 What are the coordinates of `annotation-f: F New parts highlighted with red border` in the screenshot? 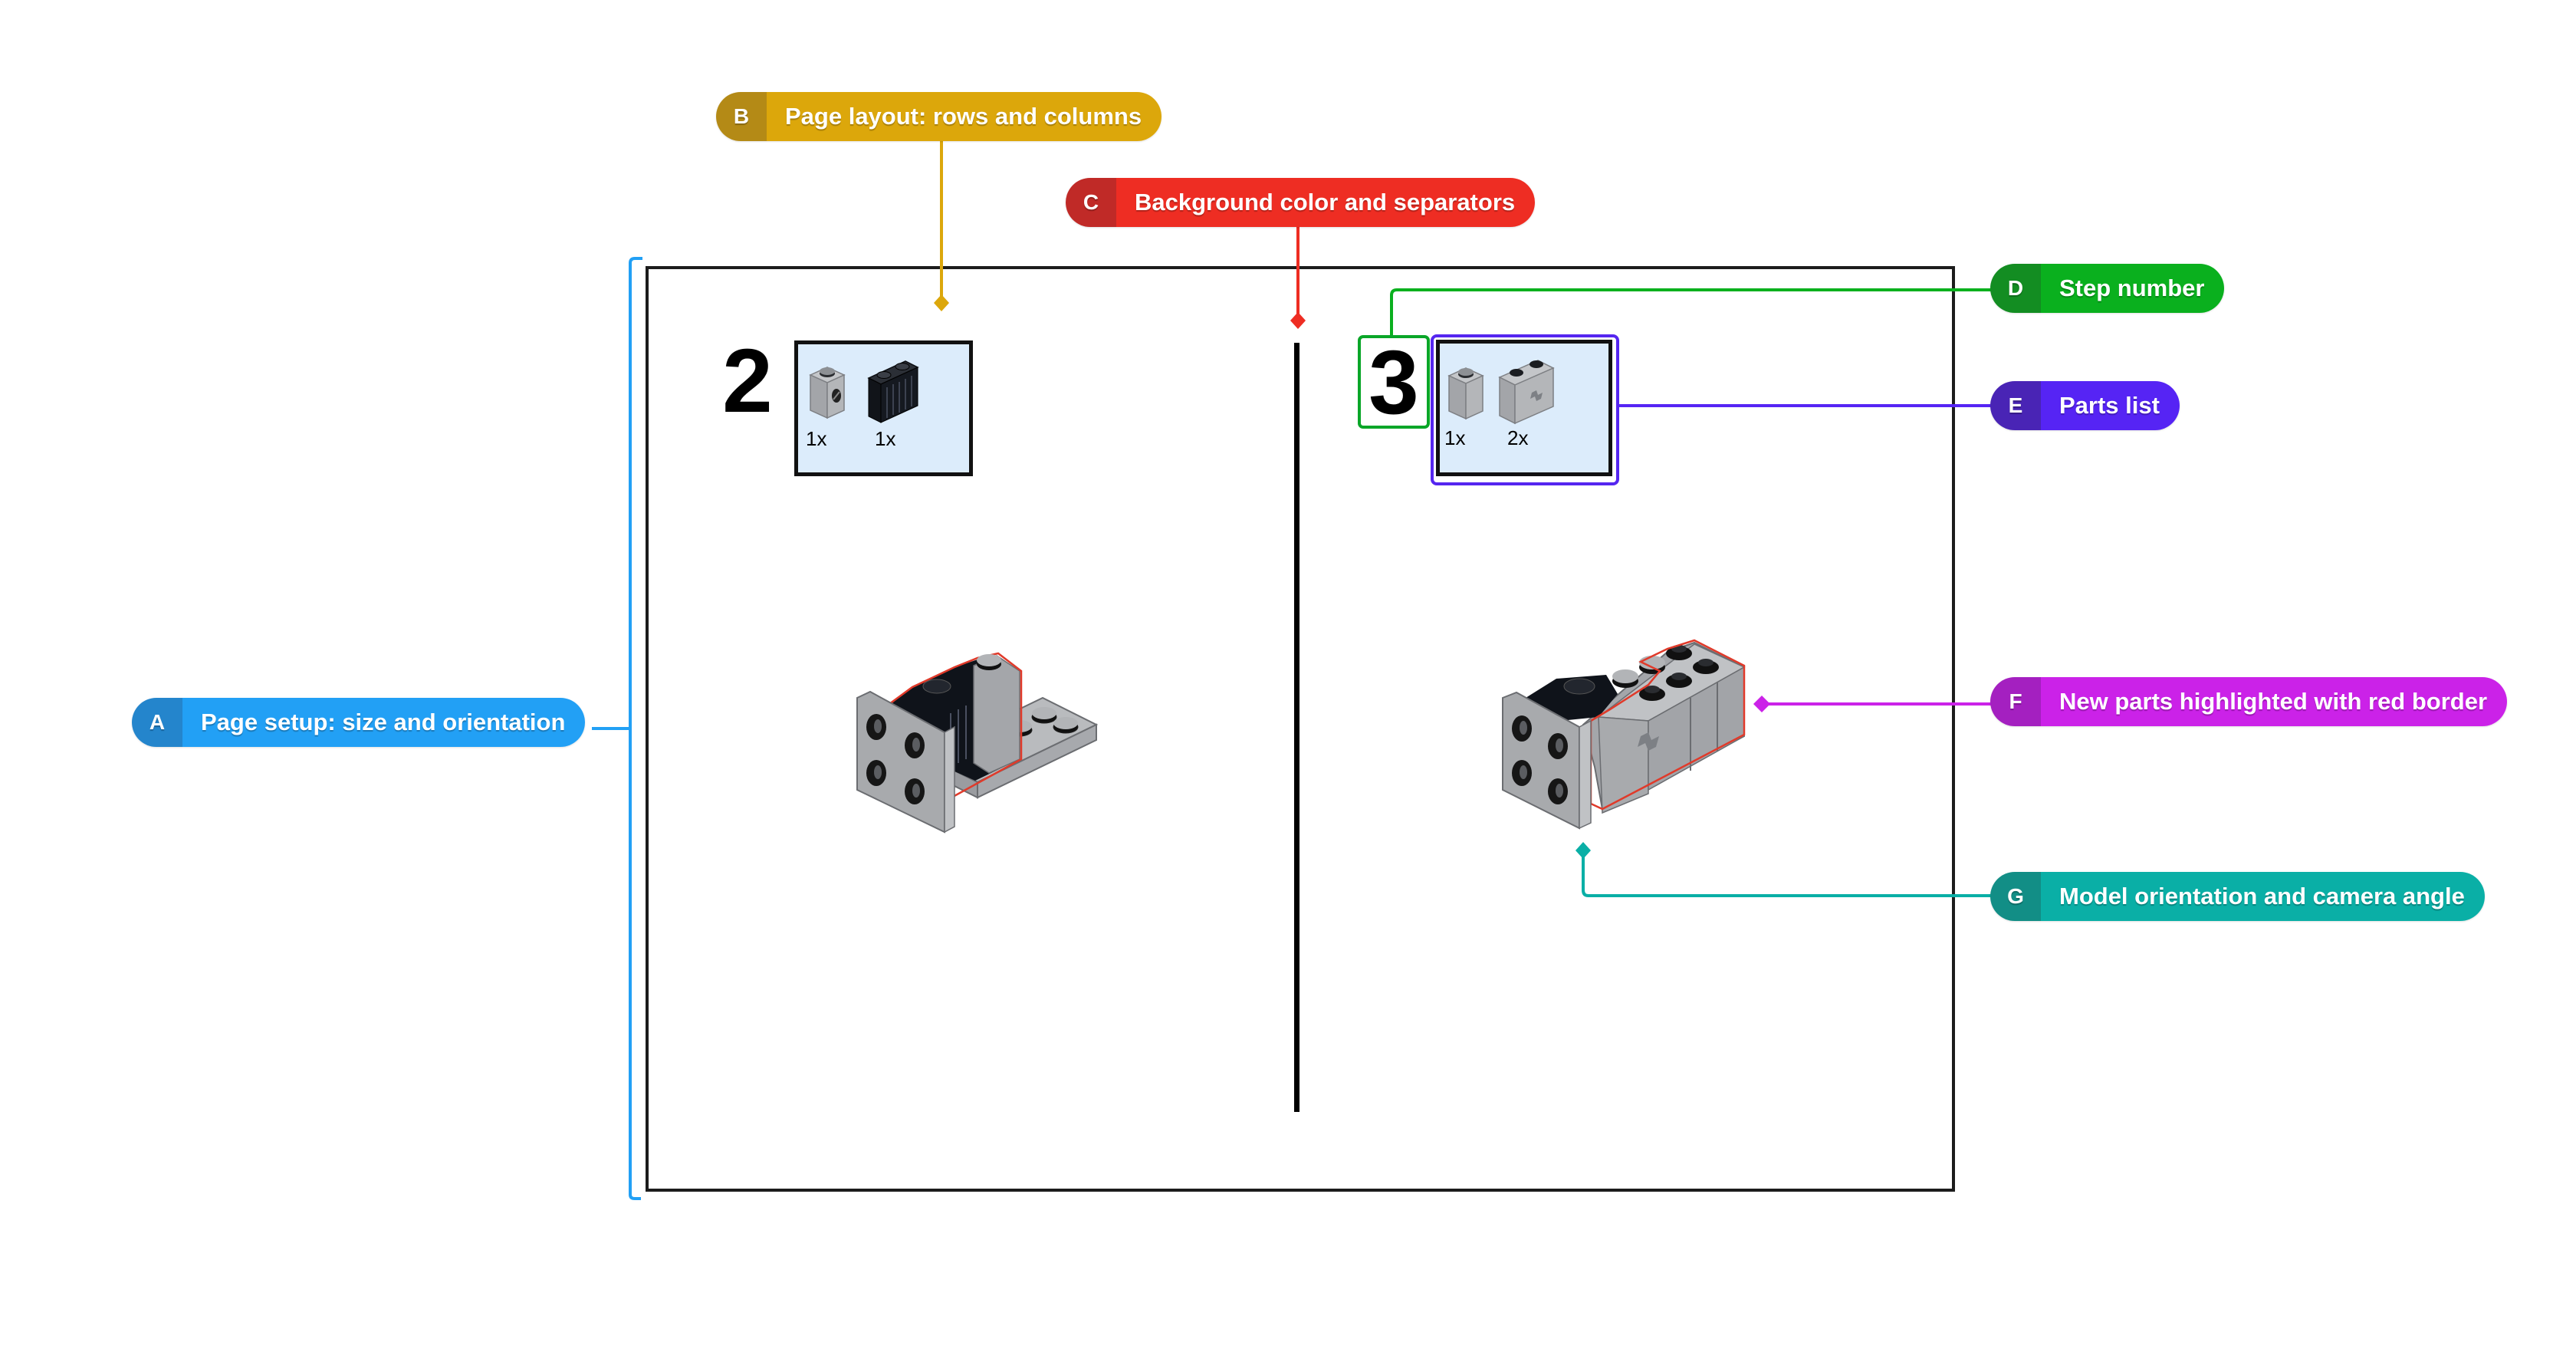 It's located at (2249, 702).